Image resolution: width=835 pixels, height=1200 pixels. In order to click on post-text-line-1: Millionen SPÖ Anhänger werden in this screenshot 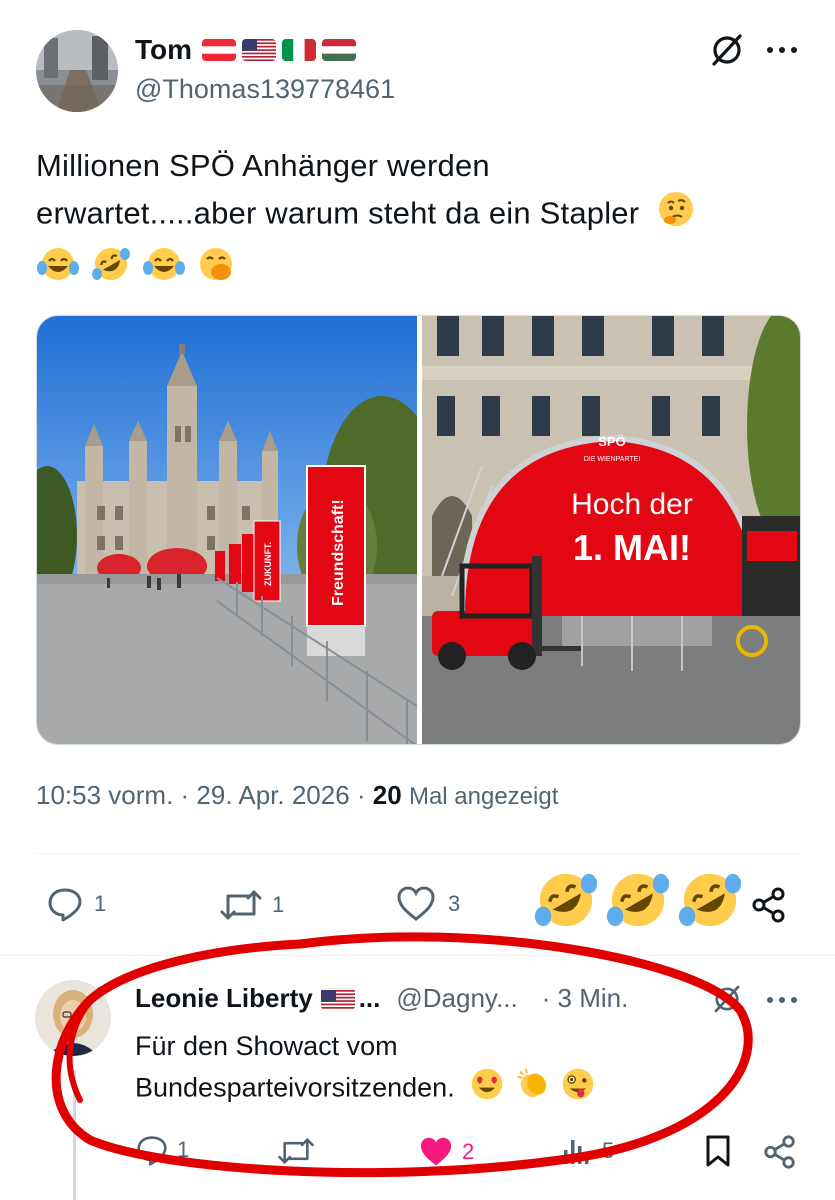, I will do `click(263, 165)`.